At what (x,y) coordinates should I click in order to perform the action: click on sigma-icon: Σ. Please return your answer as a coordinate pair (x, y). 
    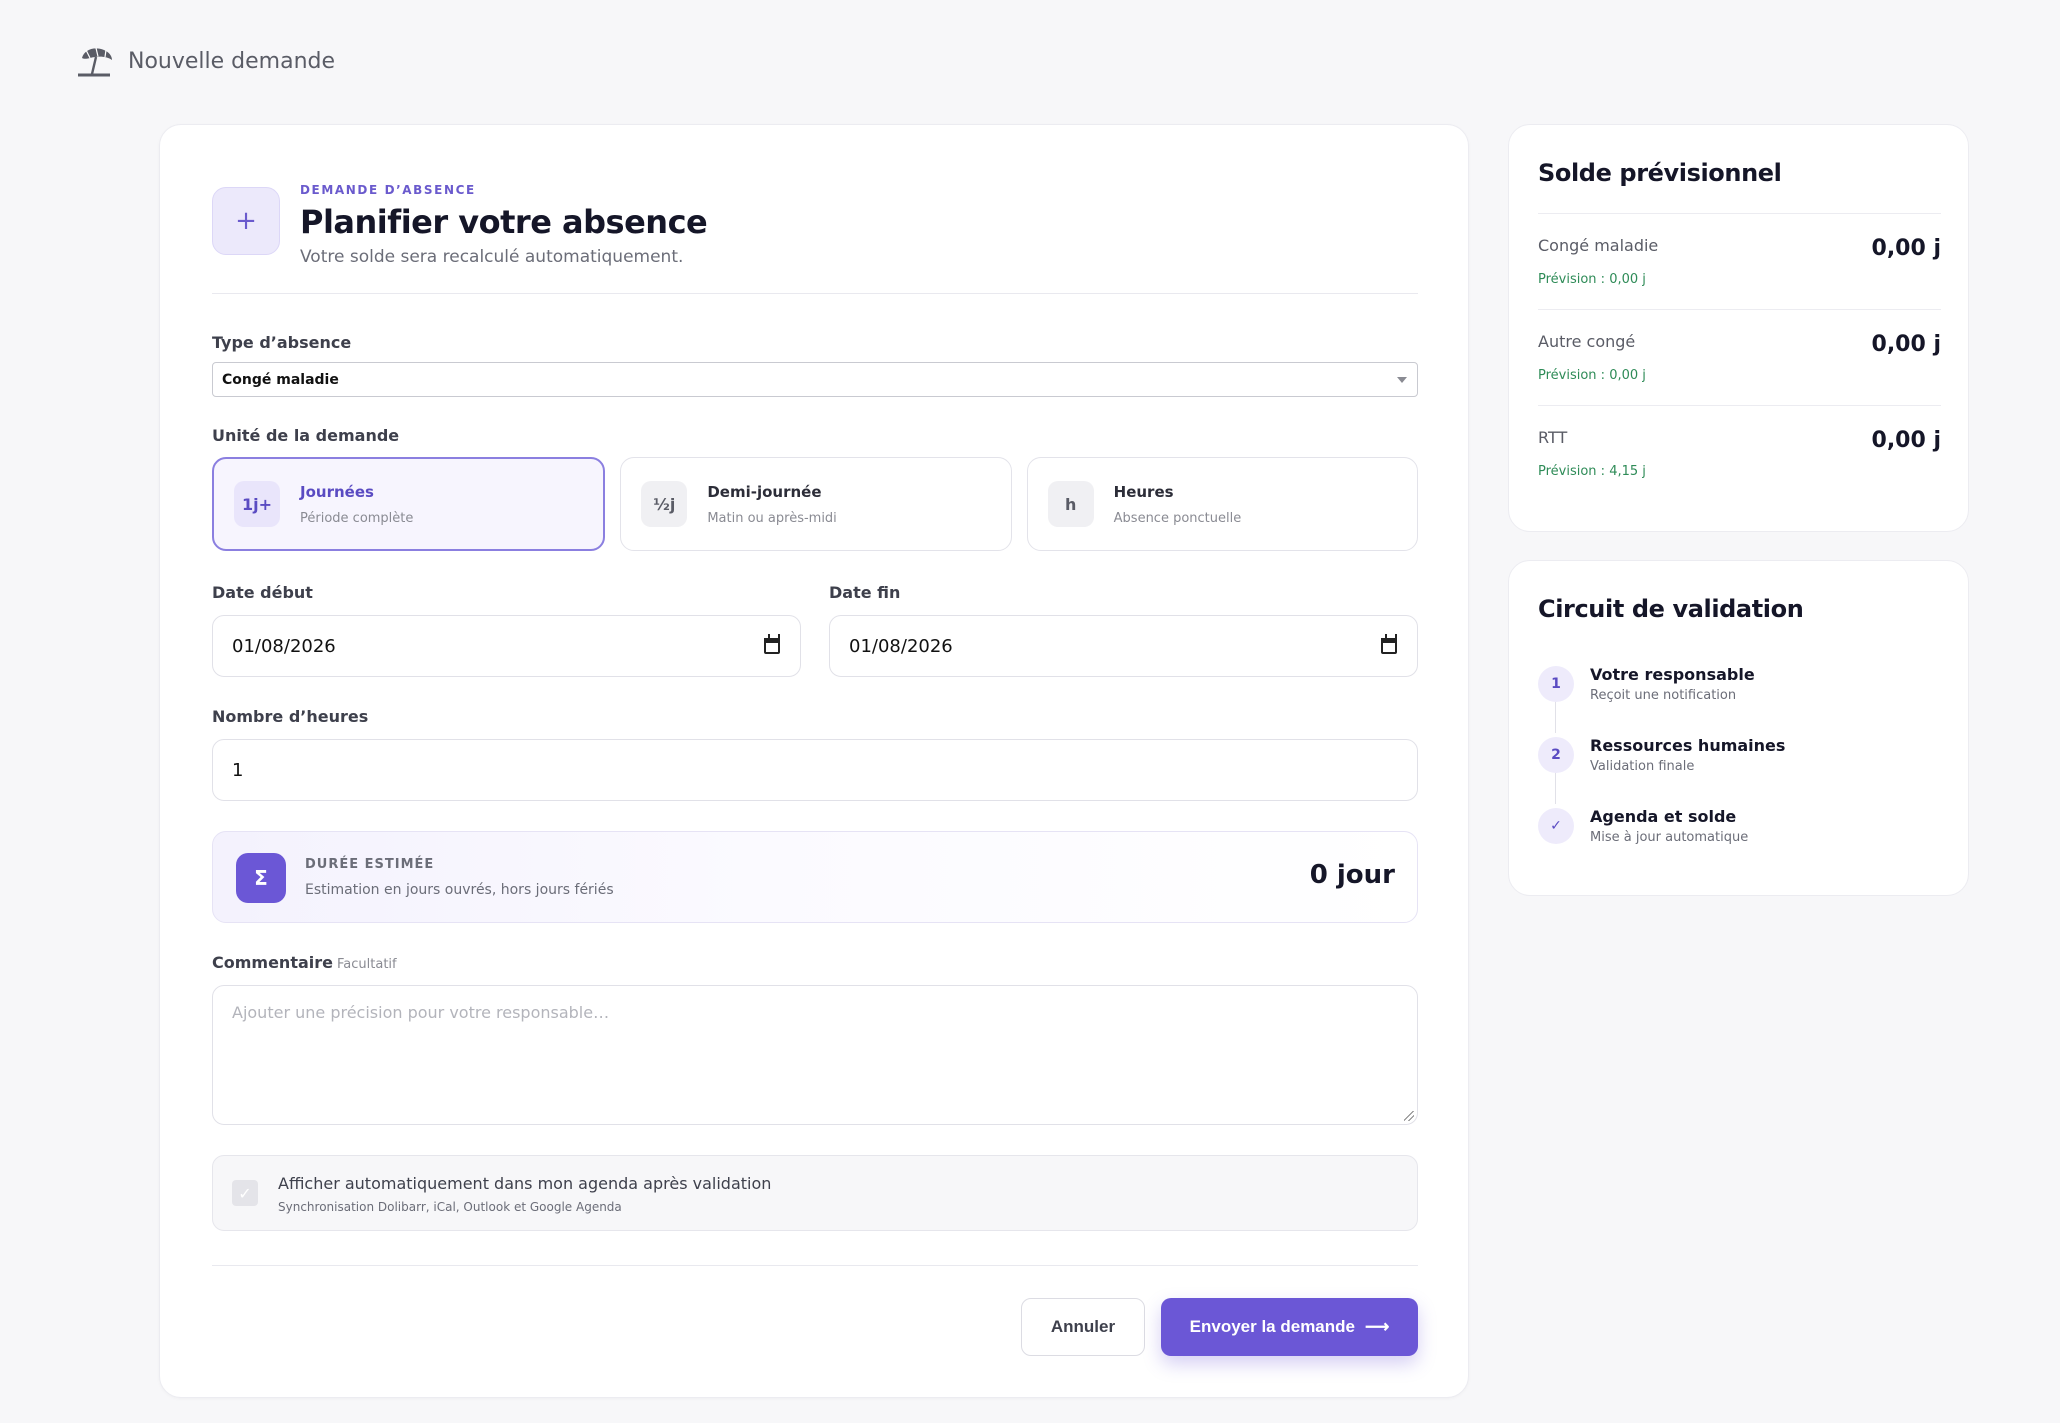
    Looking at the image, I should click on (261, 878).